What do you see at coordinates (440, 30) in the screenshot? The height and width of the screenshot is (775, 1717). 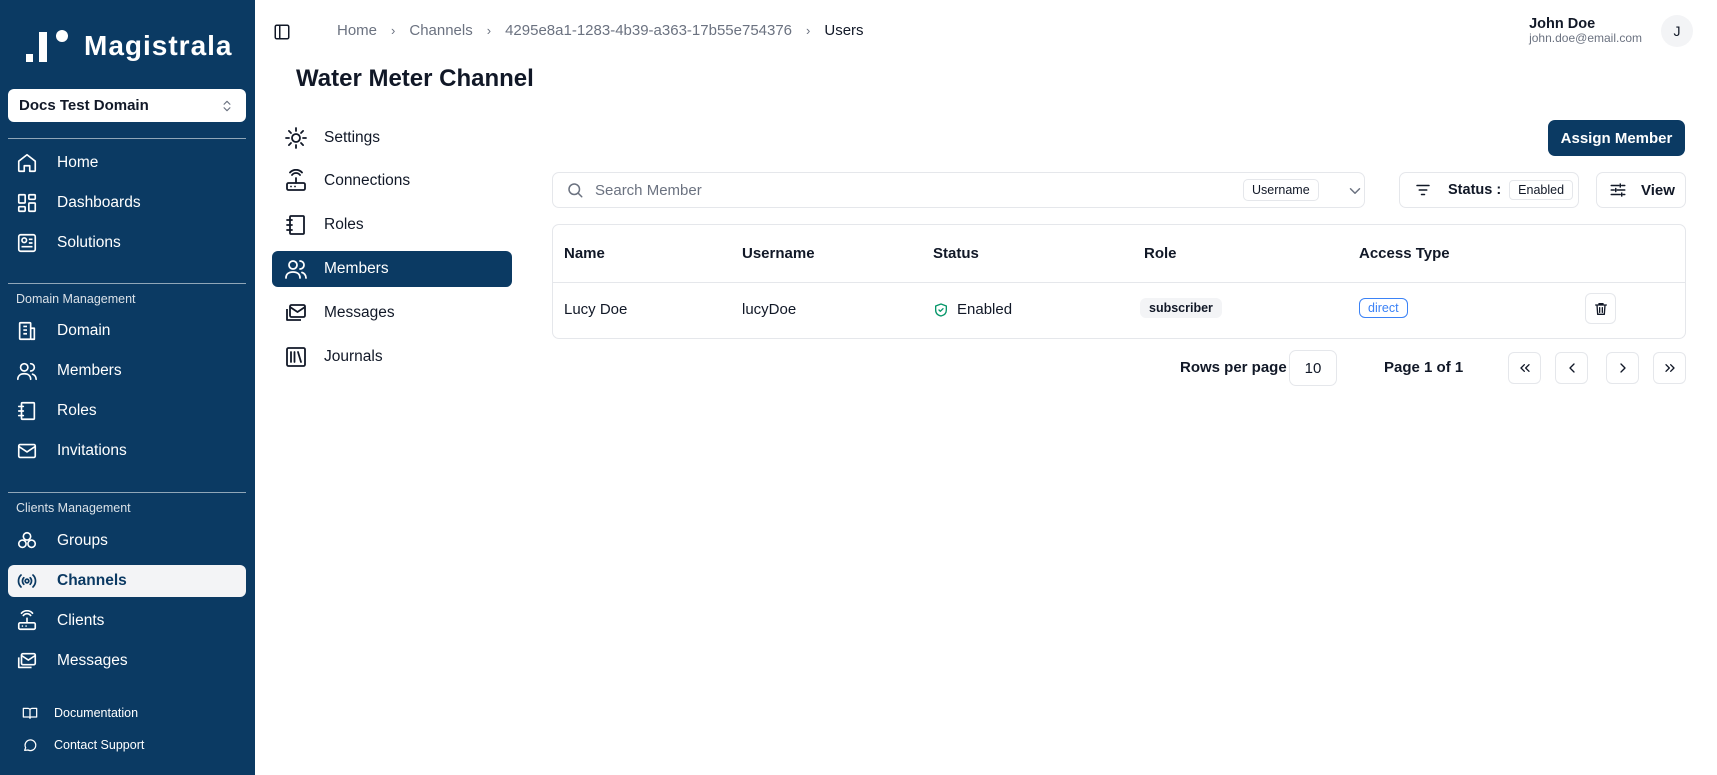 I see `breadcrumb-channels: Channels` at bounding box center [440, 30].